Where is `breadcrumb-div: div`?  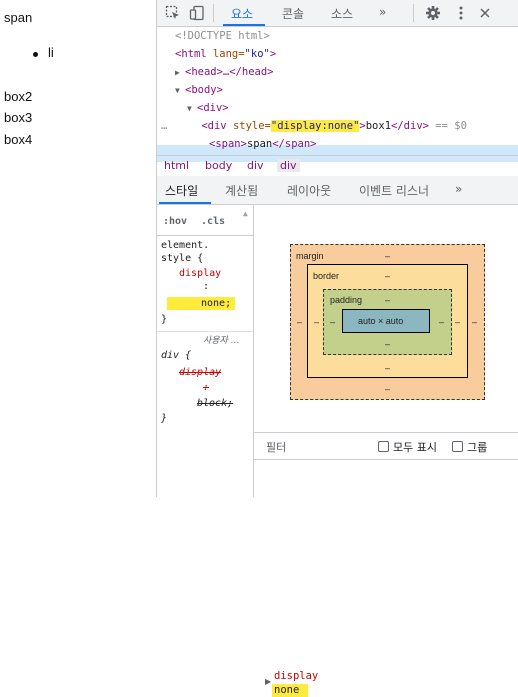
breadcrumb-div: div is located at coordinates (255, 165).